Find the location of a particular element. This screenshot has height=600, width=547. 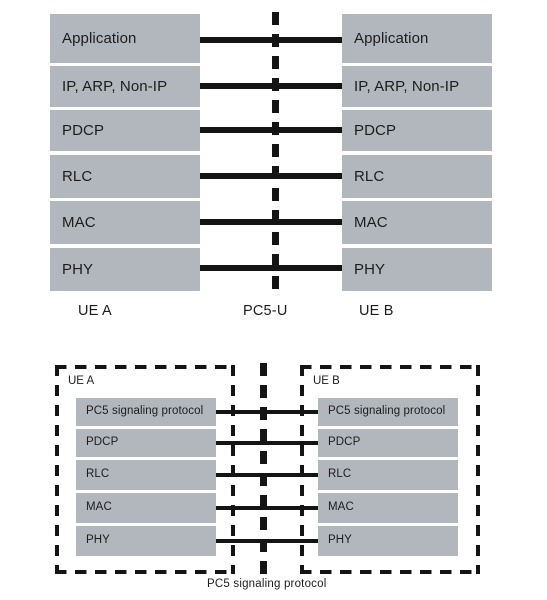

upper-pc5u-interface-line is located at coordinates (275, 154).